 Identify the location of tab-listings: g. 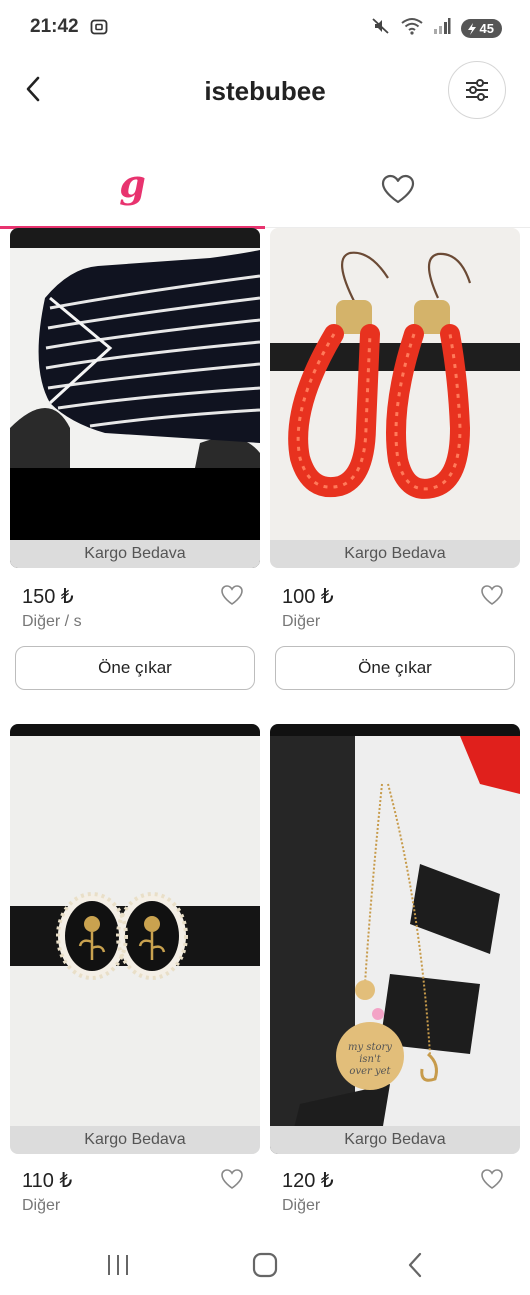
(132, 189).